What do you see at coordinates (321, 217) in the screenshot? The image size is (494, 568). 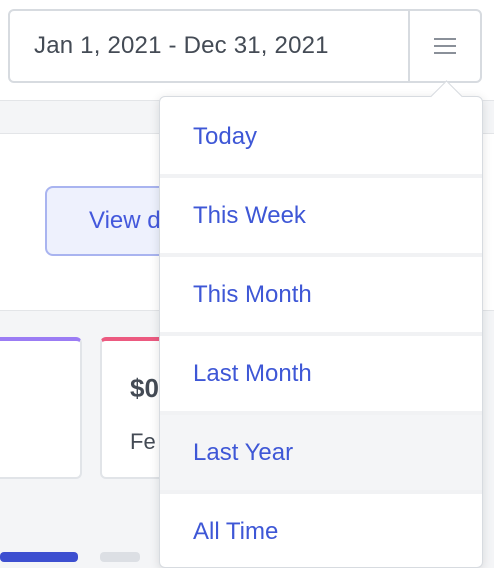 I see `menu-item-this-week: This Week` at bounding box center [321, 217].